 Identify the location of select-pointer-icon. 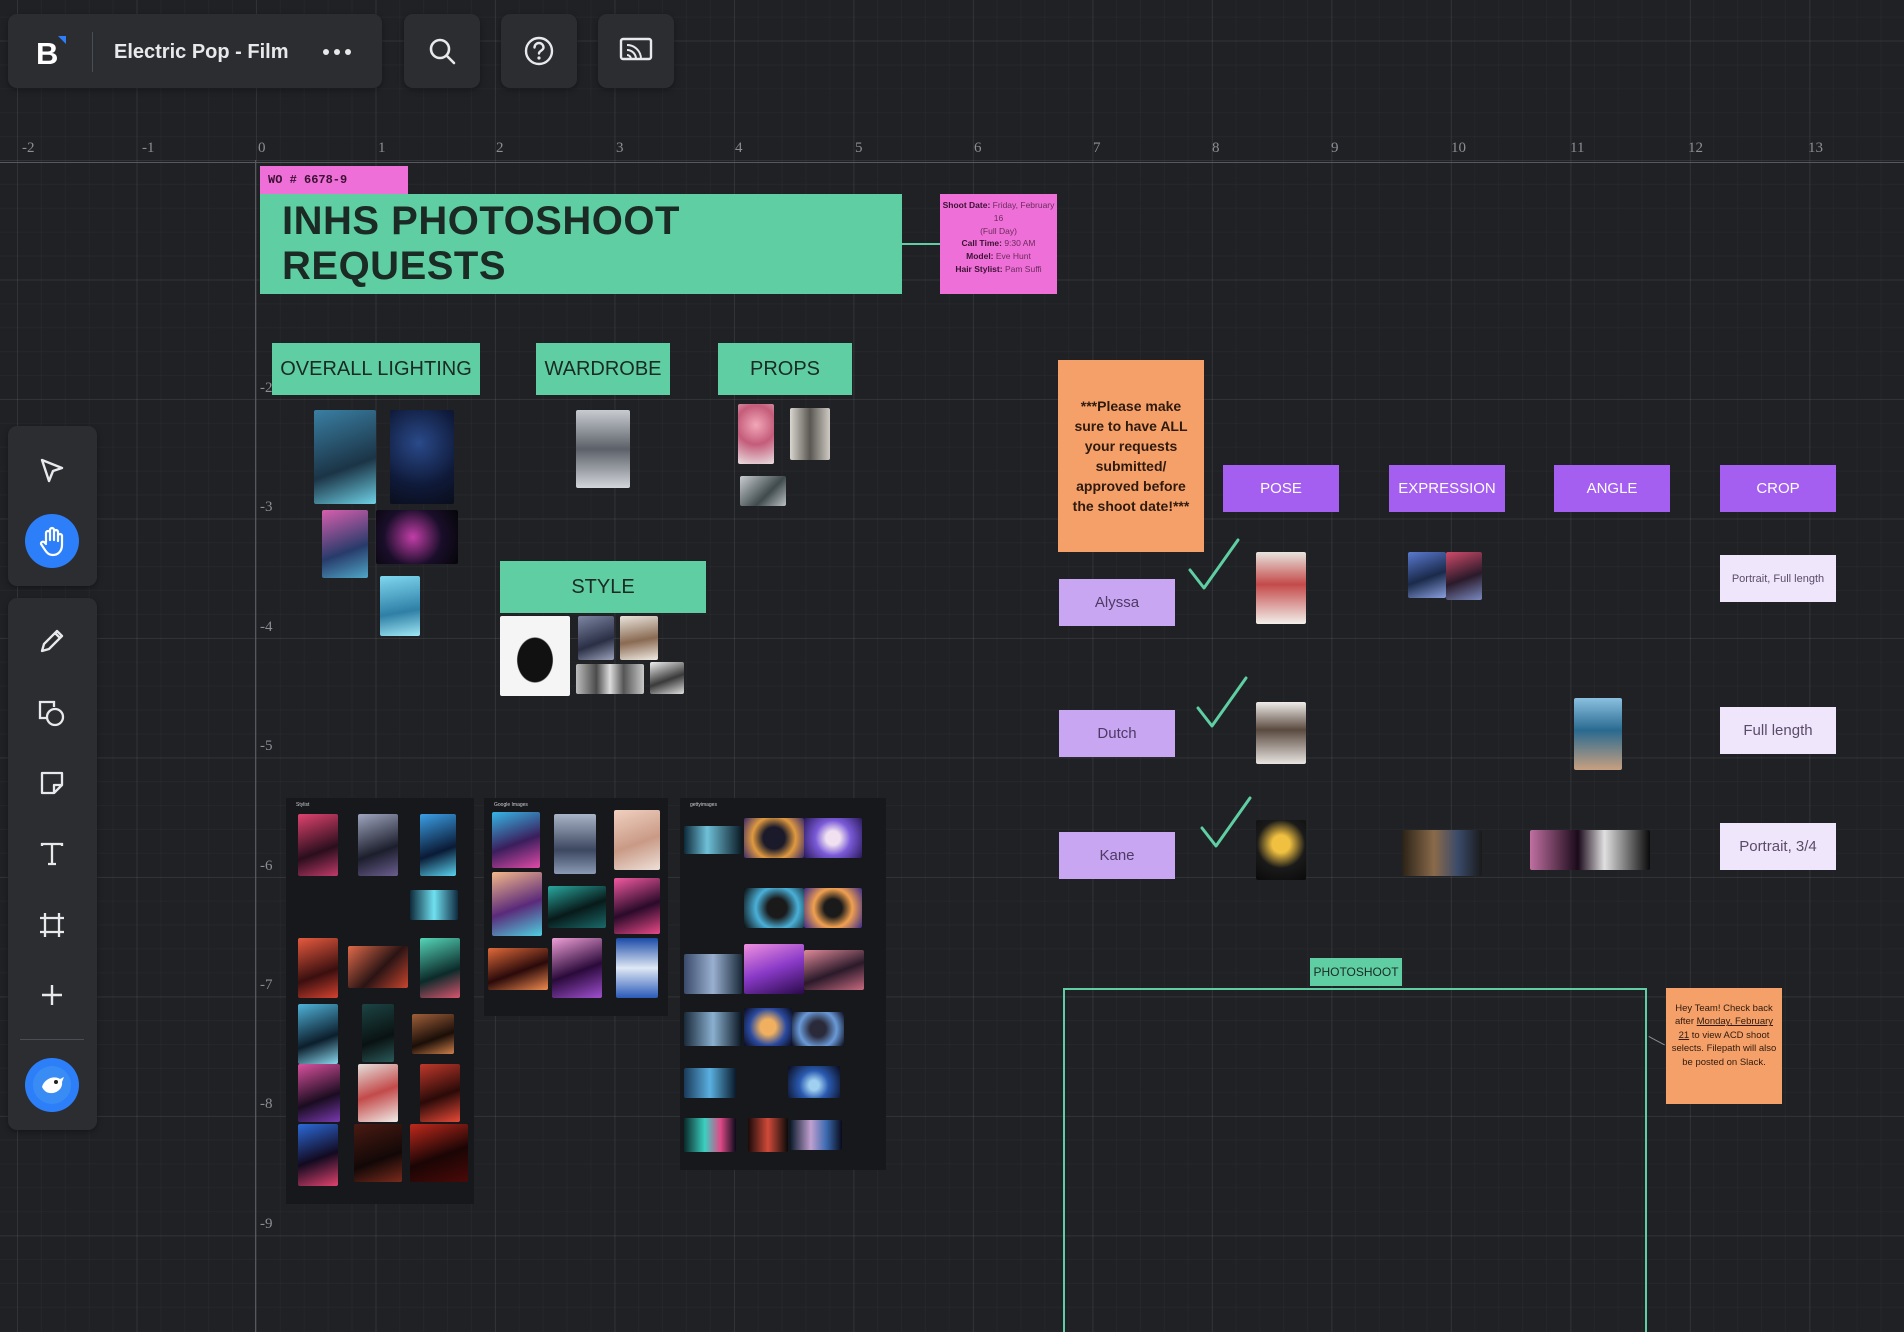
(52, 471).